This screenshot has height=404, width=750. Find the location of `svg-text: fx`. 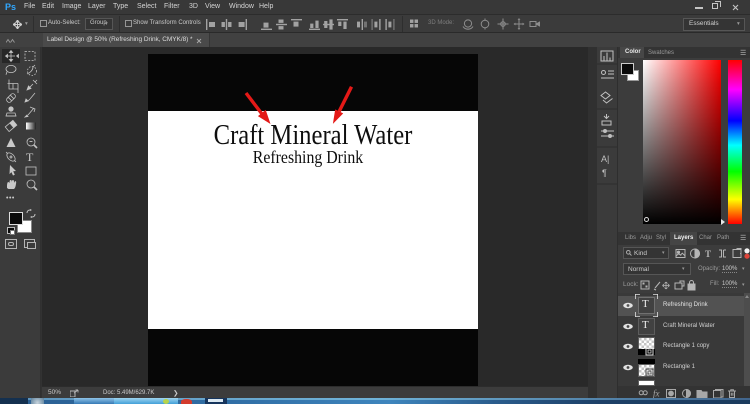

svg-text: fx is located at coordinates (656, 394).